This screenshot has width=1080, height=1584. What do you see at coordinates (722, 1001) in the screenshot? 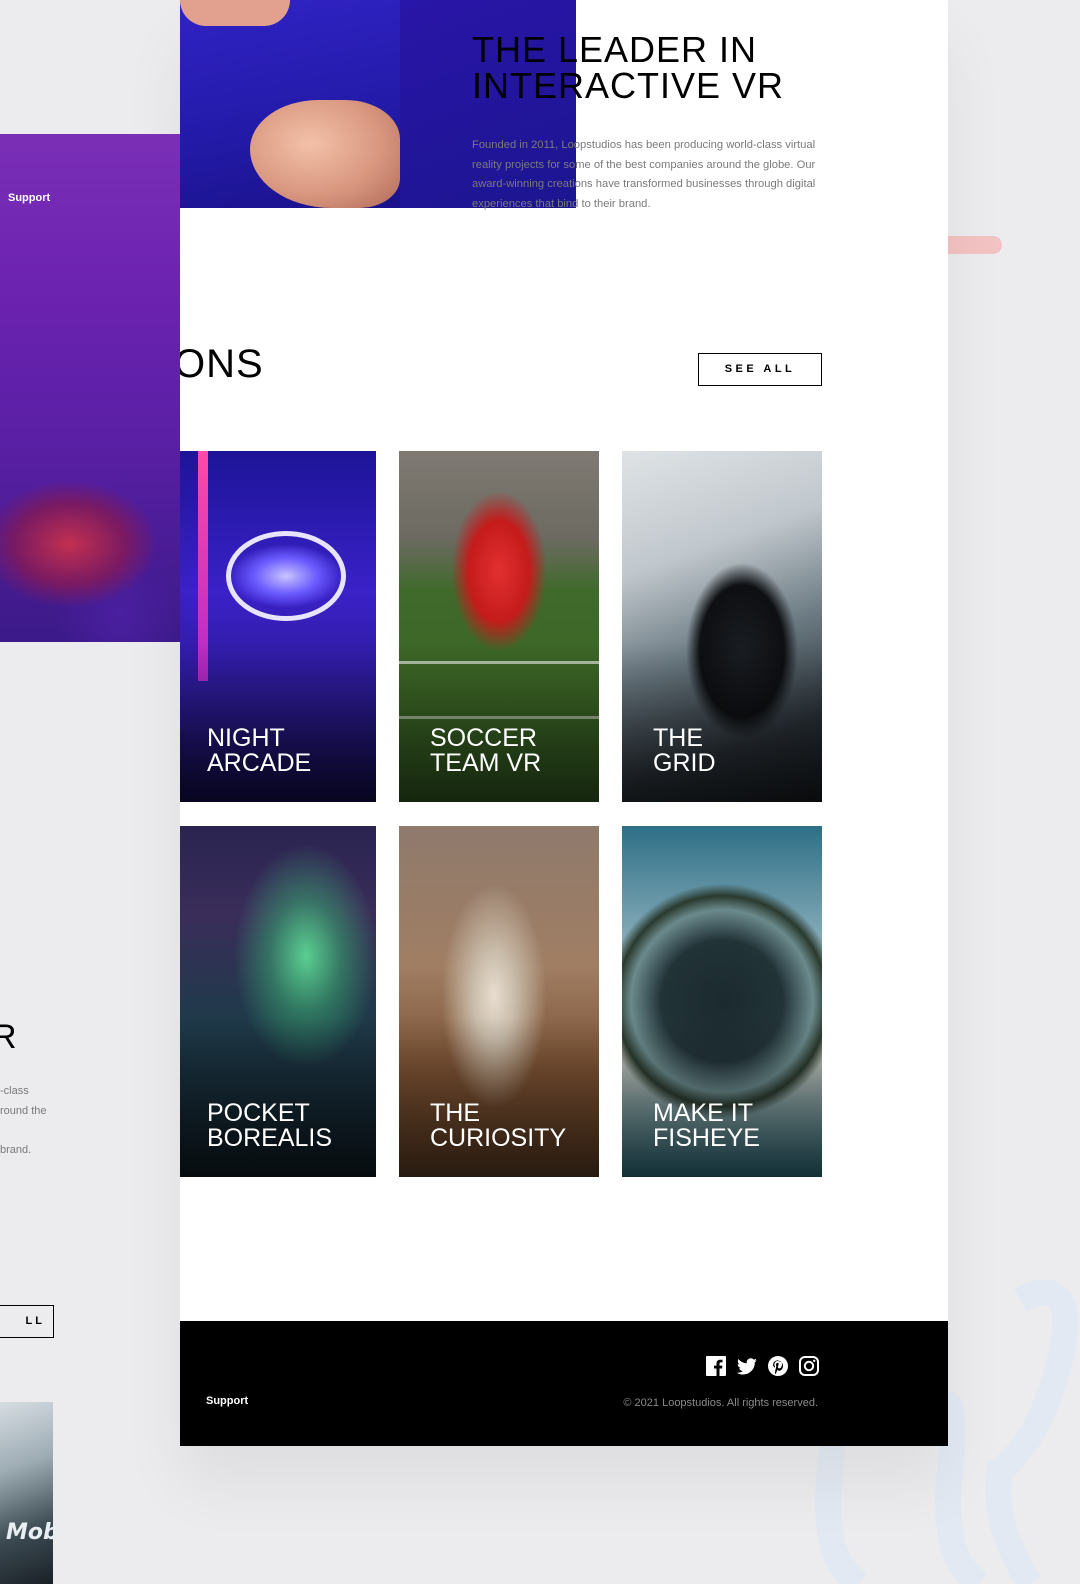
I see `creation-card-make-it-fisheye: MAKE IT FISHEYE` at bounding box center [722, 1001].